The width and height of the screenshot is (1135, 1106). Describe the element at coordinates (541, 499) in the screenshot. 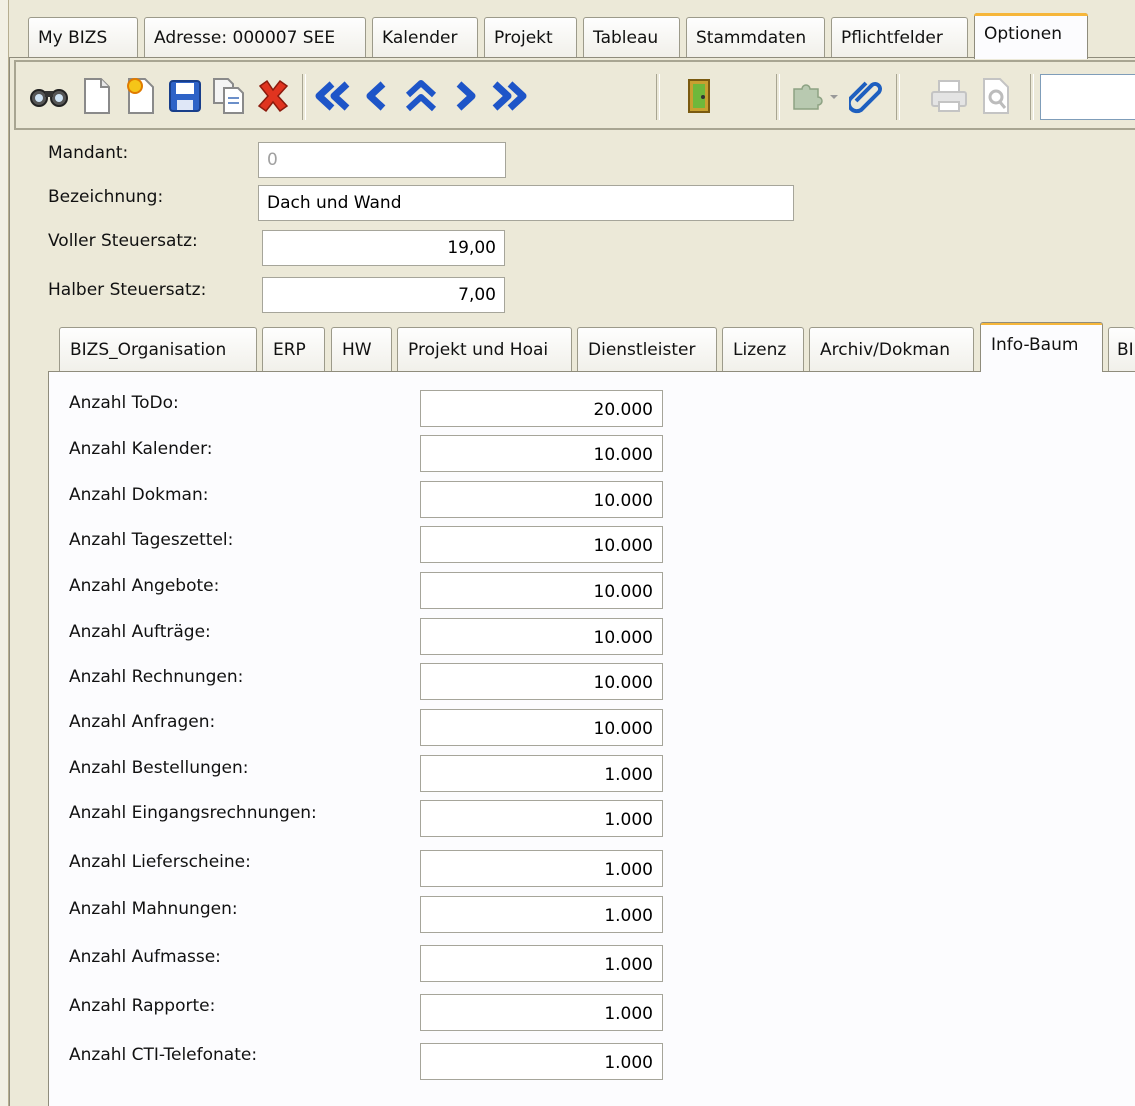

I see `anzahl-dokman-field: 10.000` at that location.